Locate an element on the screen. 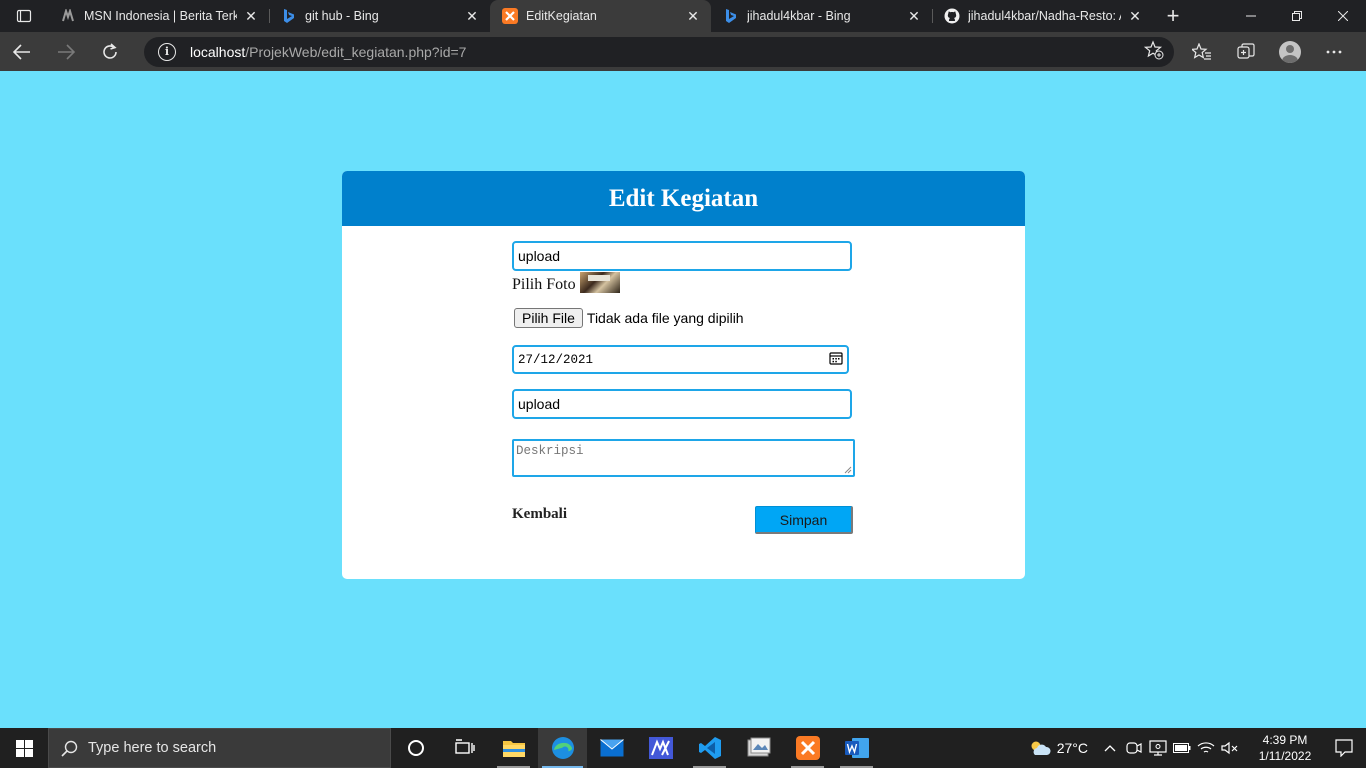  arrow-left-icon is located at coordinates (21, 51).